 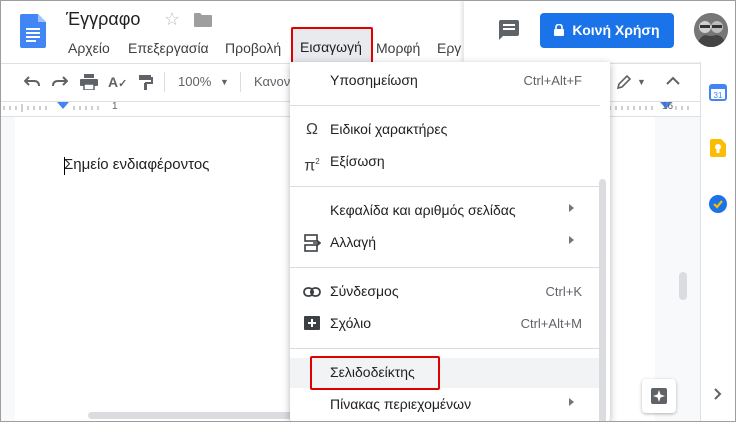 I want to click on comment-history-icon, so click(x=509, y=30).